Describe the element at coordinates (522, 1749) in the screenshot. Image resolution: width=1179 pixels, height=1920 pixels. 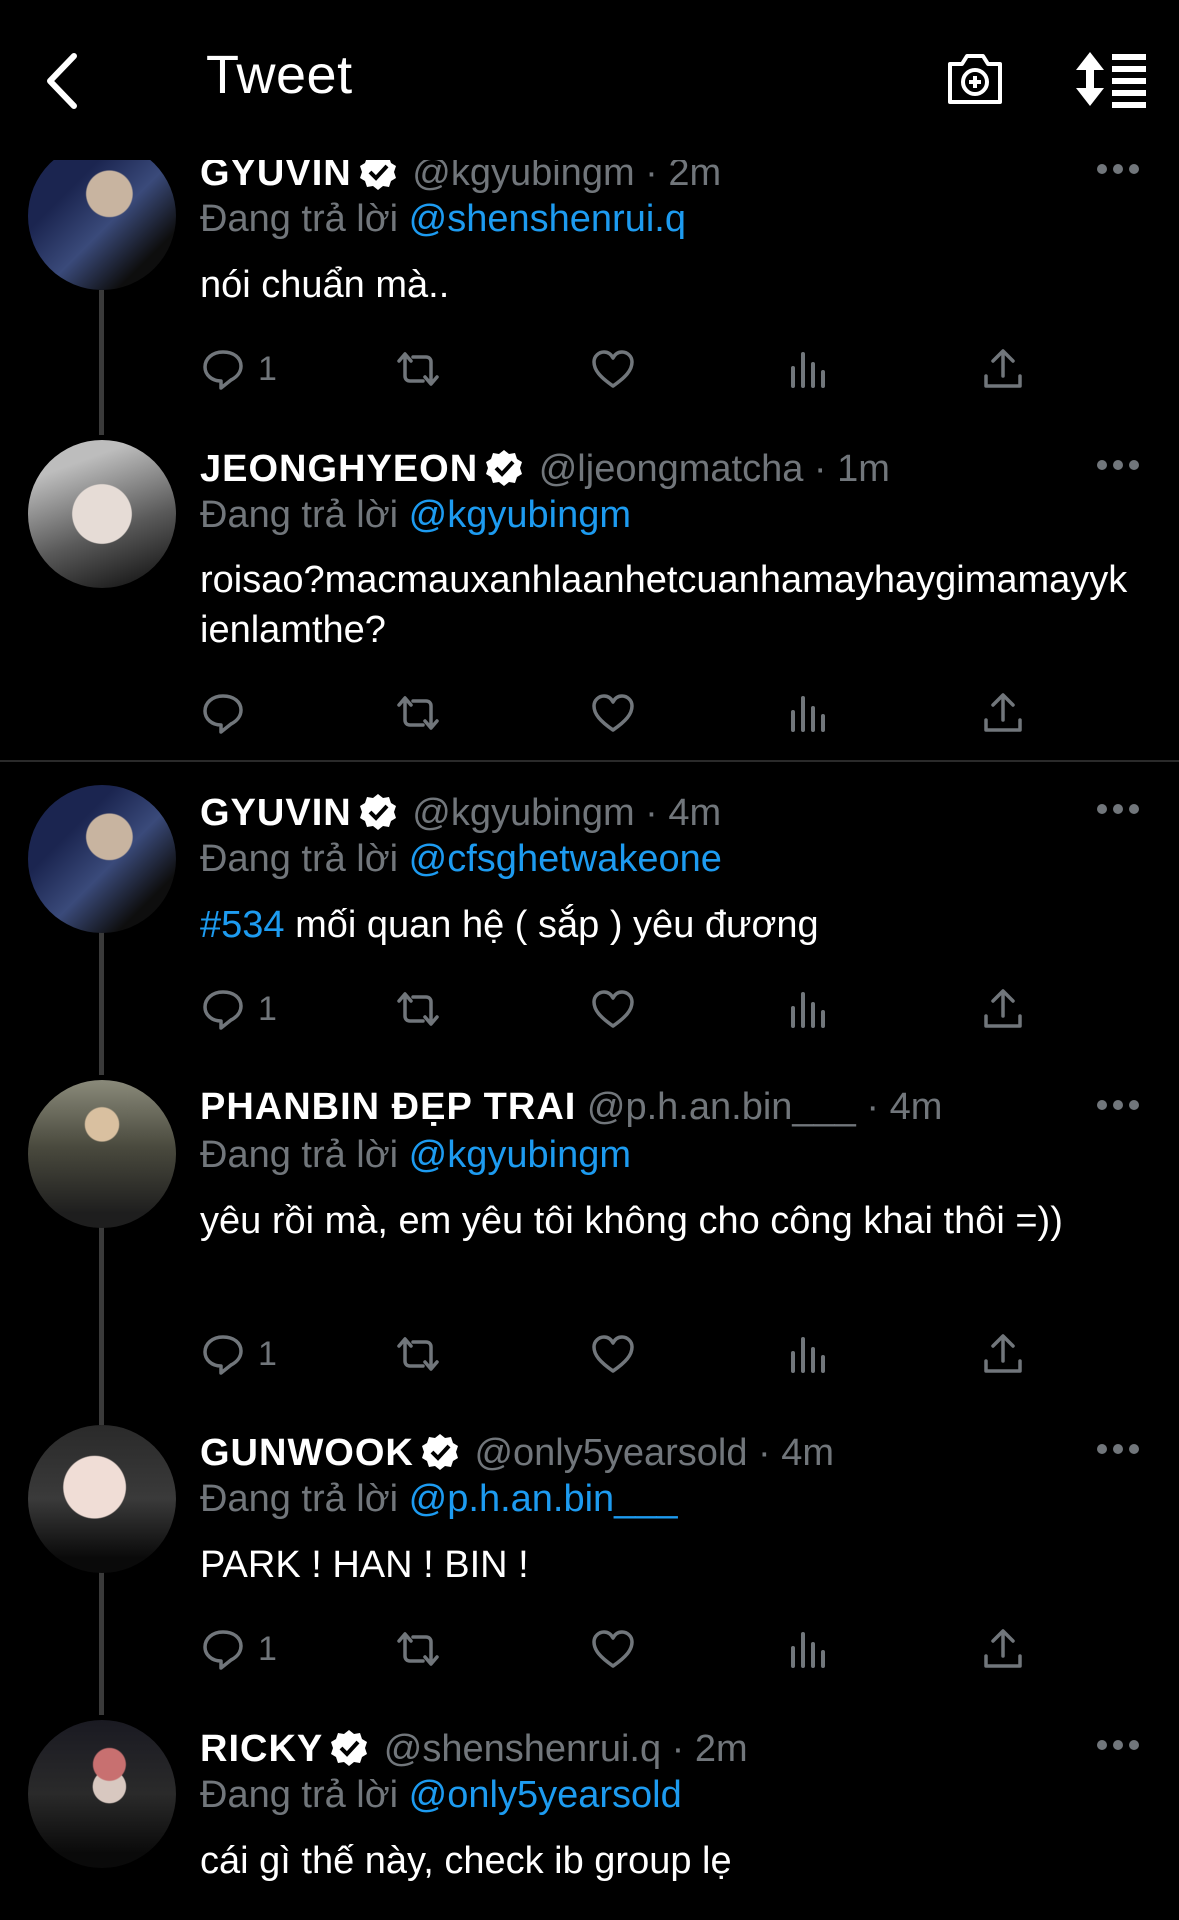
I see `handle: @shenshenrui.q` at that location.